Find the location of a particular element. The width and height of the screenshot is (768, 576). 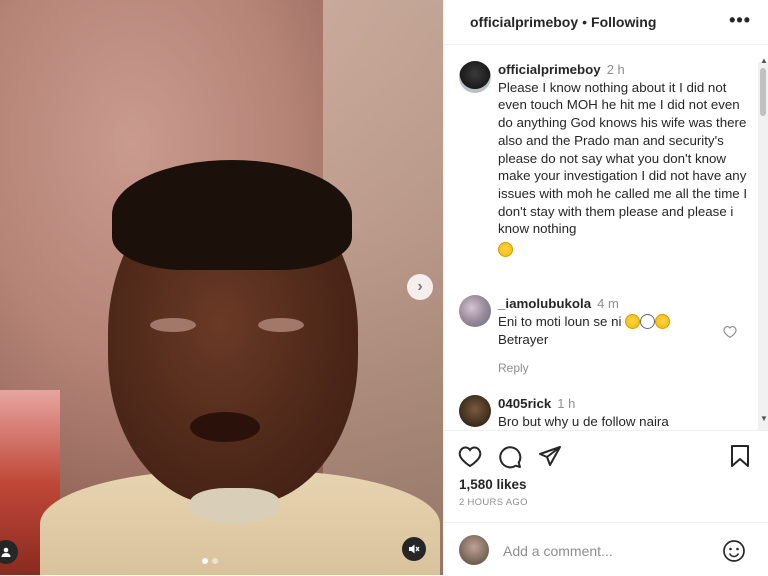

post-header: officialprimeboy • Following ••• is located at coordinates (606, 22).